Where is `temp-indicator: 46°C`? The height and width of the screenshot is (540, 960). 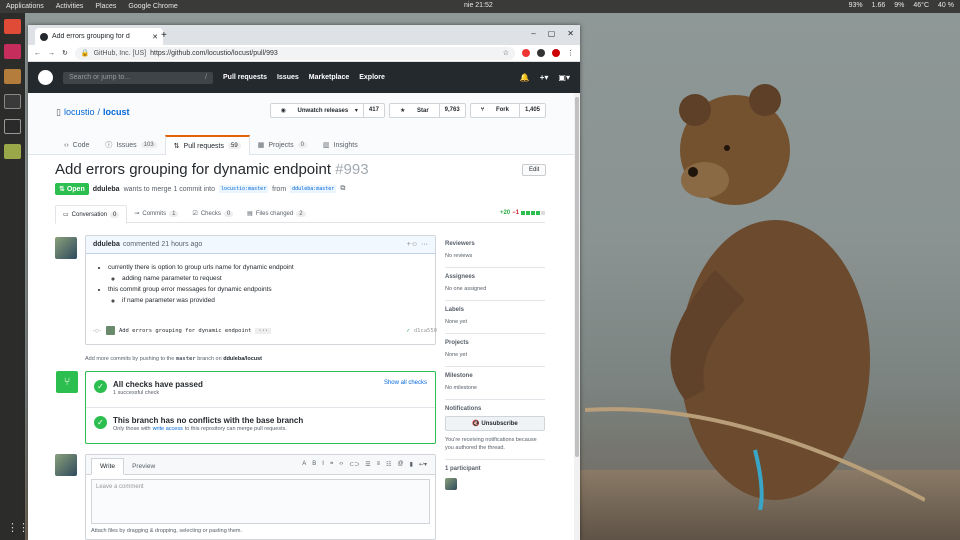
temp-indicator: 46°C is located at coordinates (921, 5).